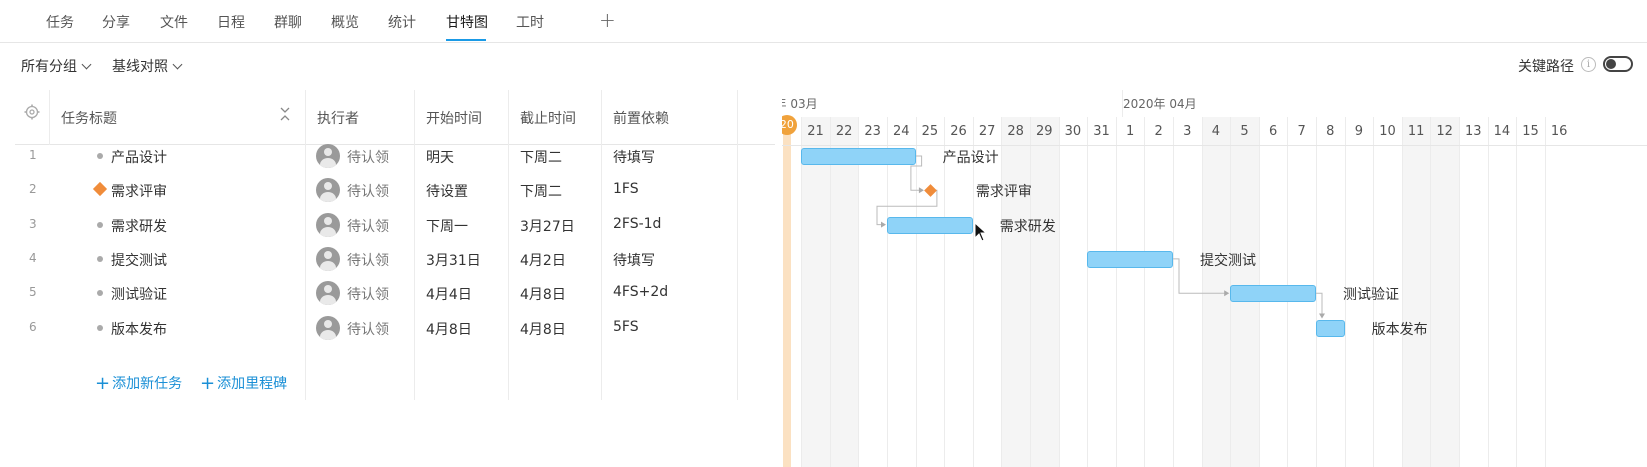 The image size is (1647, 467). I want to click on milestone-icon, so click(100, 189).